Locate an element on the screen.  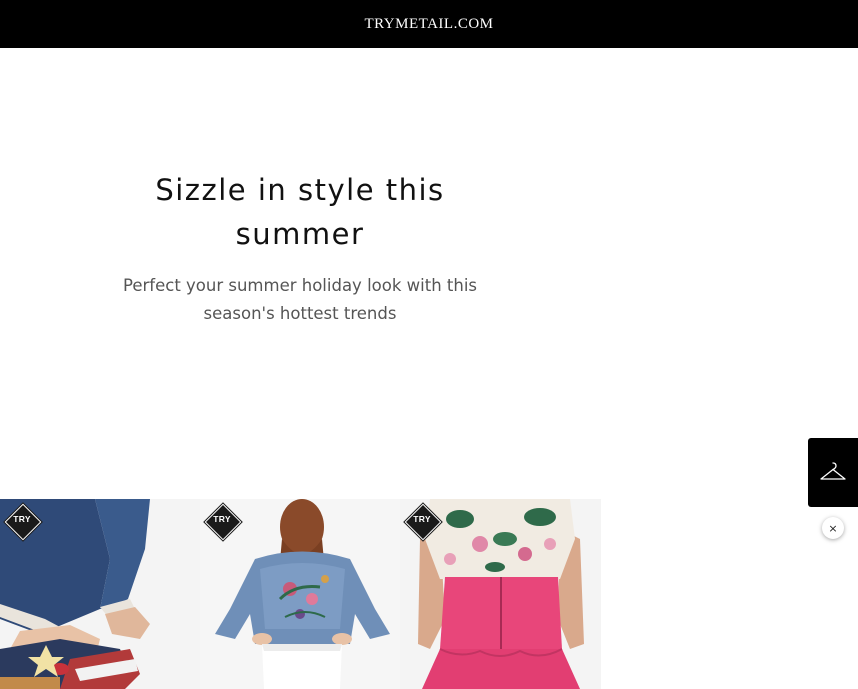
hanger-icon is located at coordinates (833, 470).